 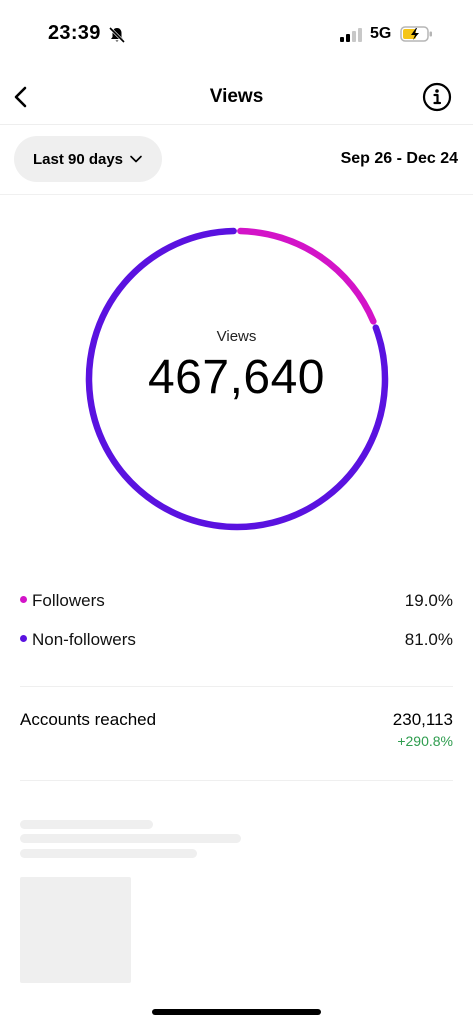 I want to click on skeleton-block, so click(x=75, y=930).